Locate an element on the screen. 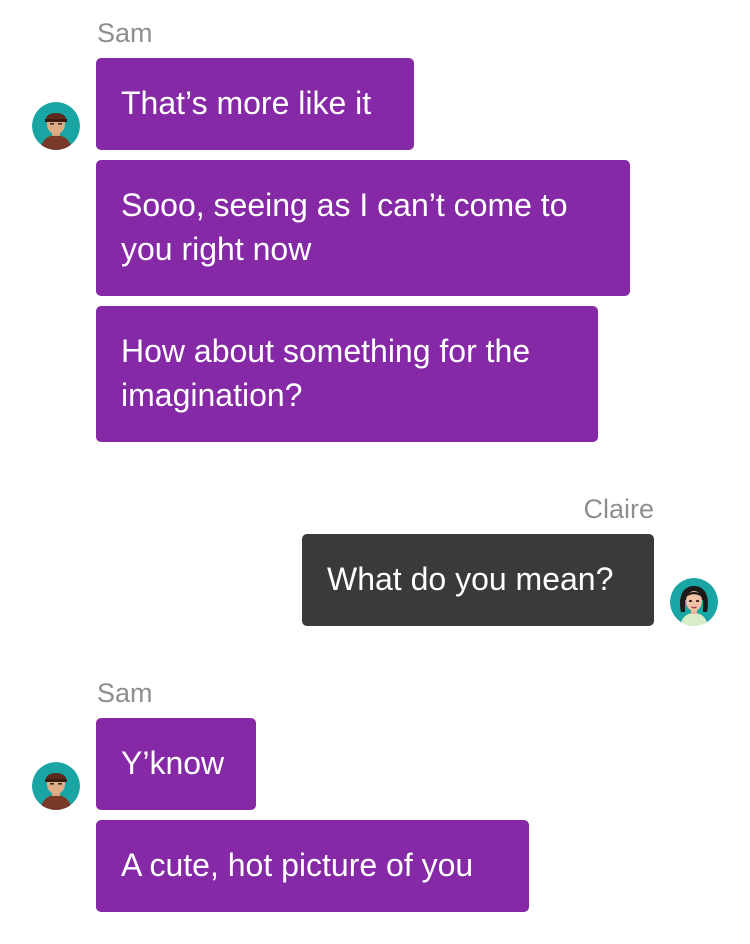 Image resolution: width=750 pixels, height=944 pixels. message-bubble: Y’know is located at coordinates (176, 764).